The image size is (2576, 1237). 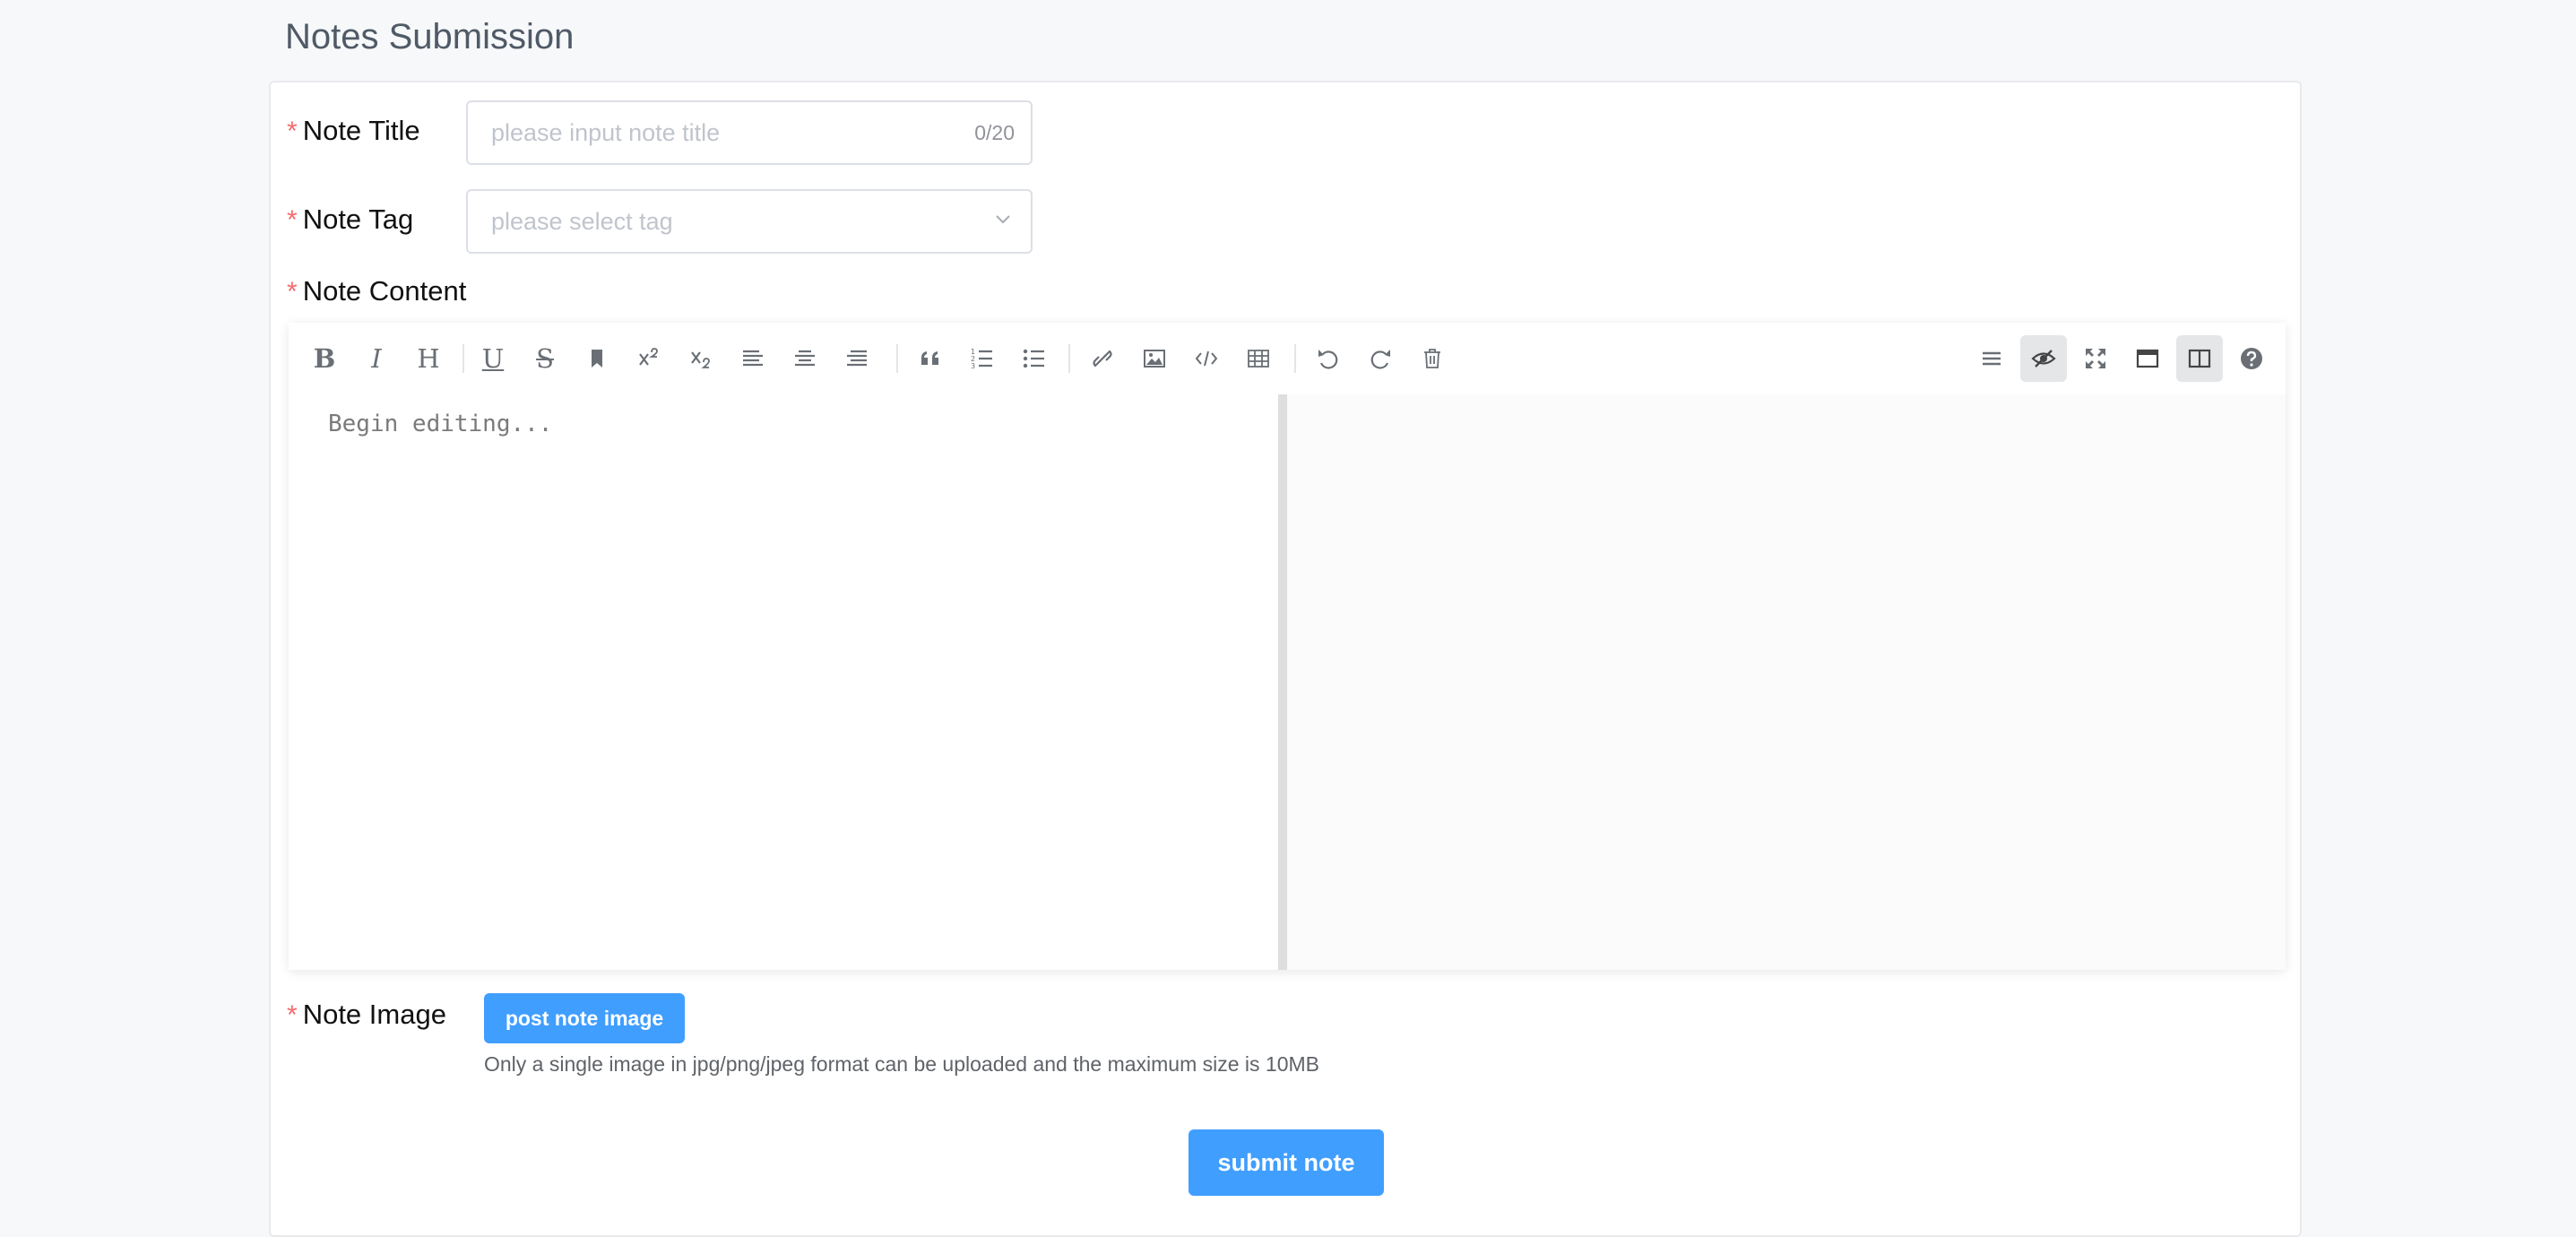 I want to click on read-mode-icon, so click(x=2147, y=358).